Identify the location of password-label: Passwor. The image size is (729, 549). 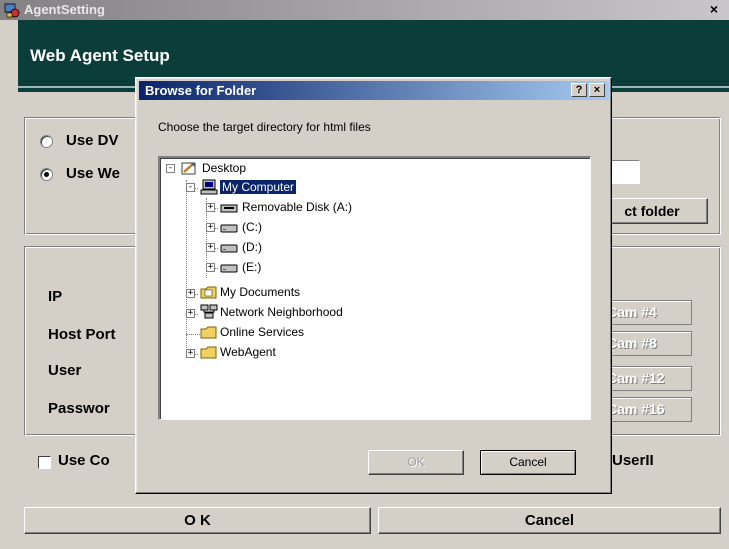
(79, 408).